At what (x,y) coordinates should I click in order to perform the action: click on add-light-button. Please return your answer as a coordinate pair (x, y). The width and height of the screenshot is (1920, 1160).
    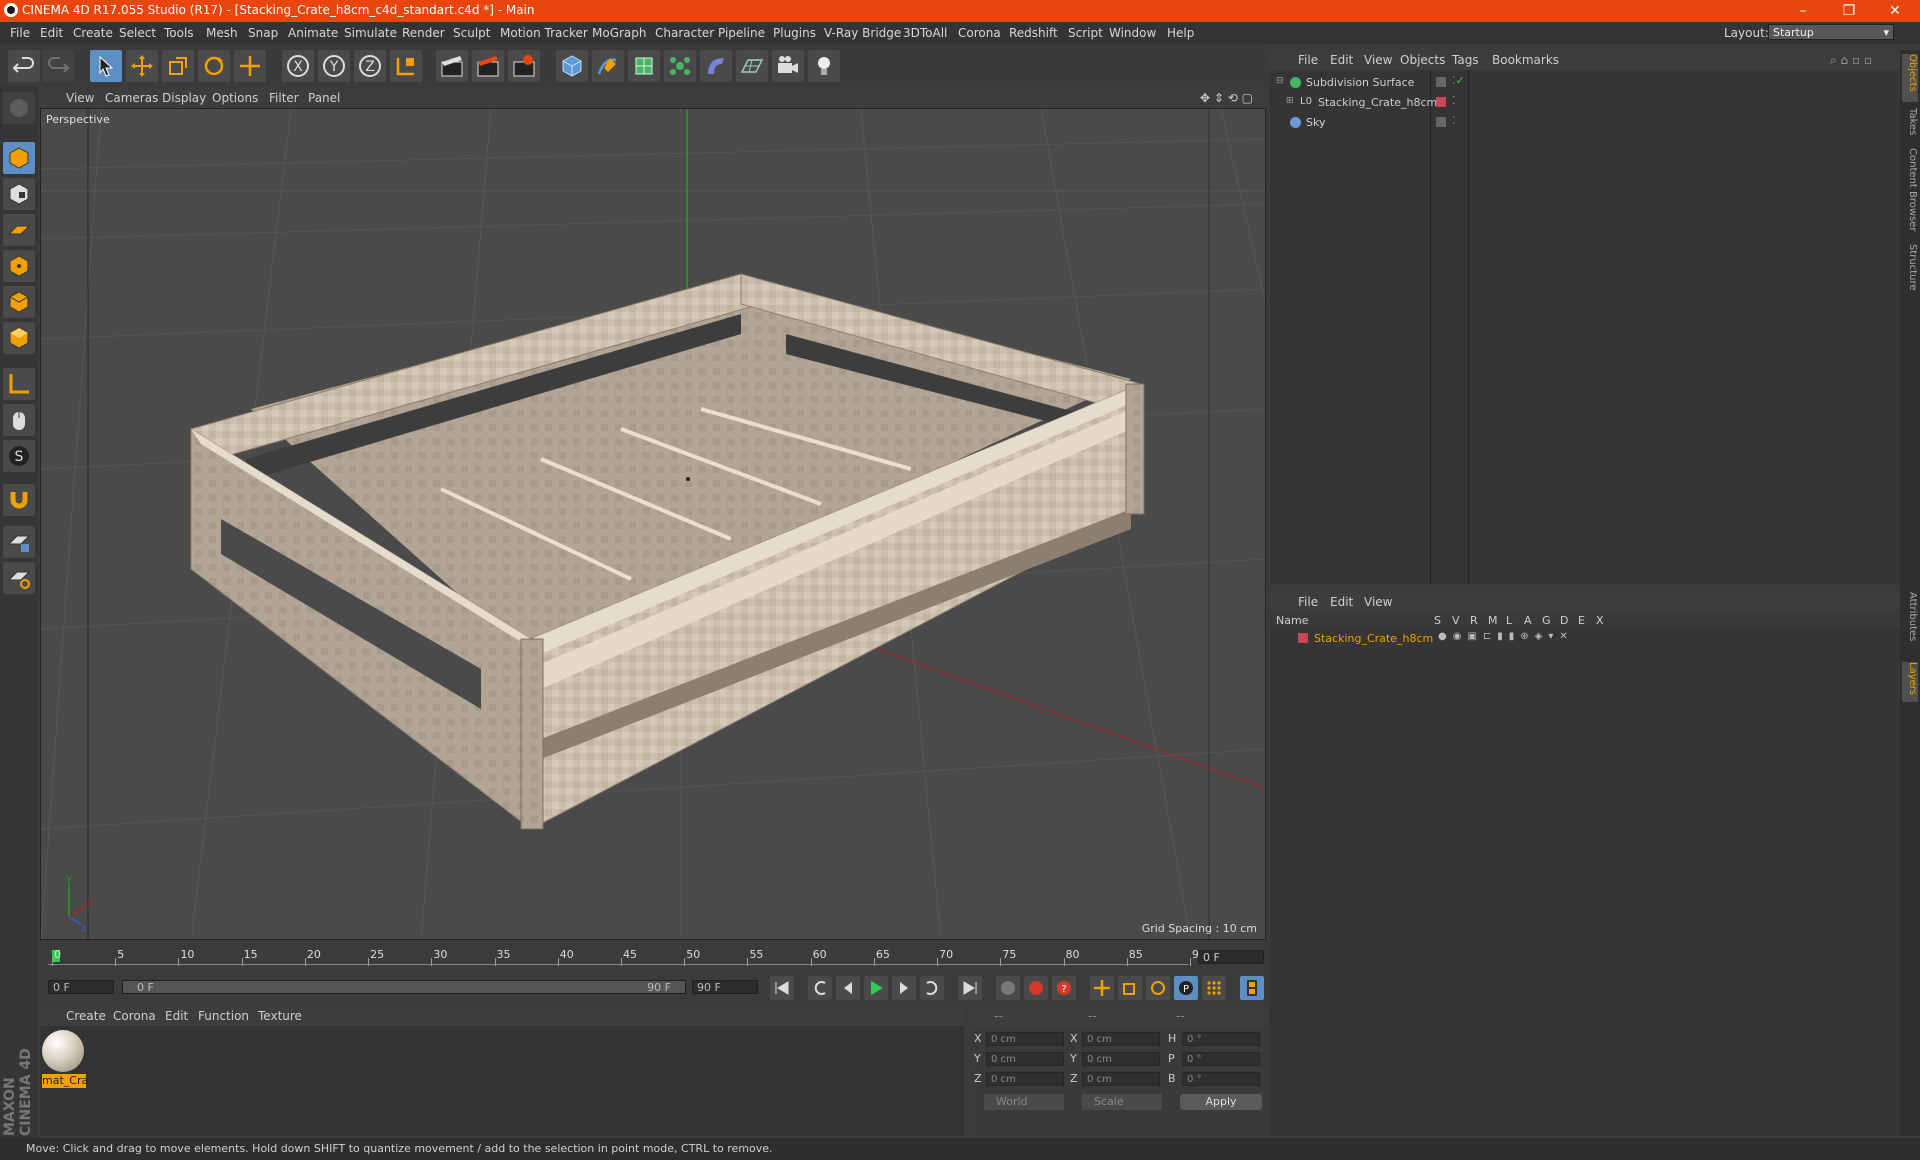
    Looking at the image, I should click on (824, 66).